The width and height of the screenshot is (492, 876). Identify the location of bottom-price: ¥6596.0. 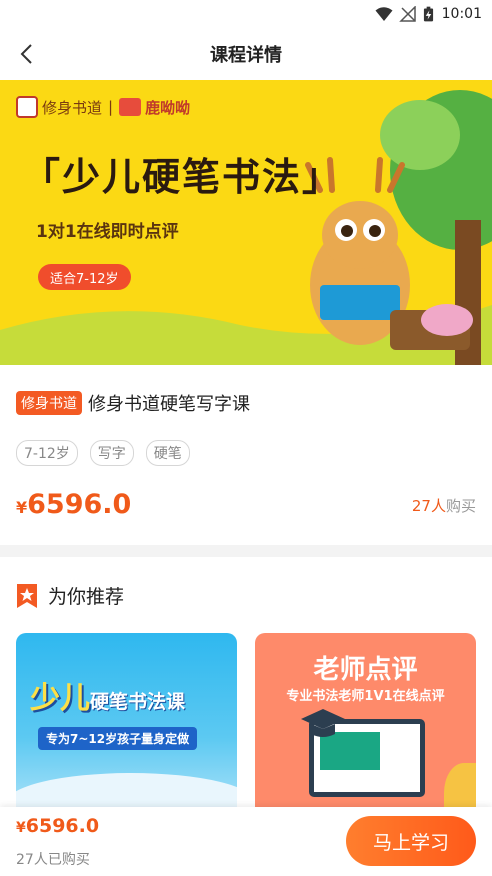
(57, 826).